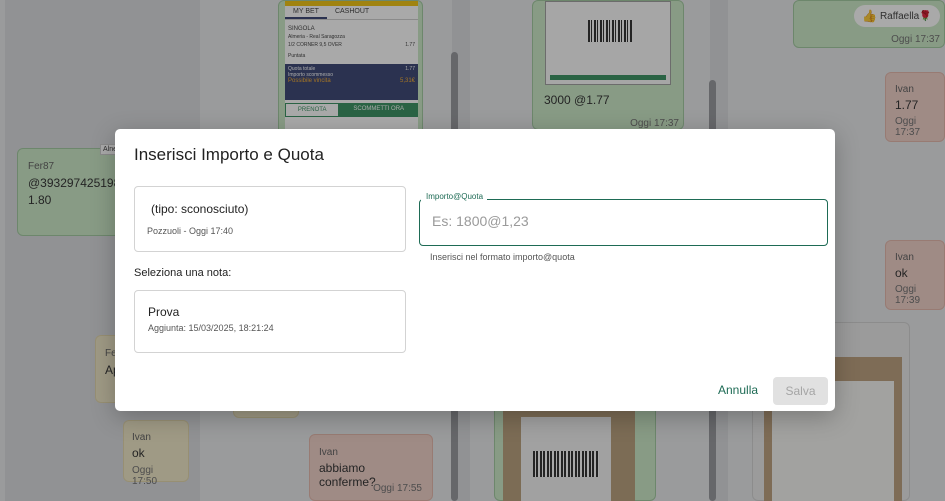  Describe the element at coordinates (454, 196) in the screenshot. I see `amount-odds-label: Importo@Quota` at that location.